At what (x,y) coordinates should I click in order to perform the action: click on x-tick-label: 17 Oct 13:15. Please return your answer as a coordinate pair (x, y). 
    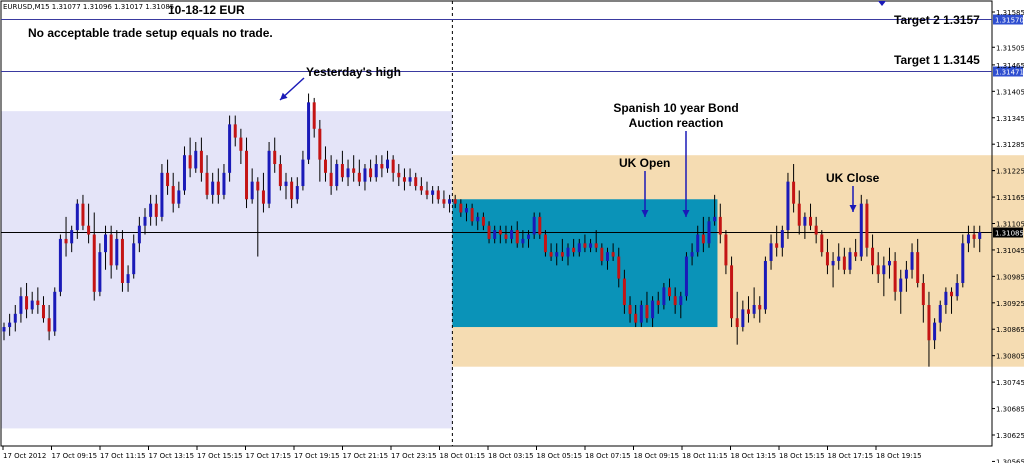
    Looking at the image, I should click on (172, 456).